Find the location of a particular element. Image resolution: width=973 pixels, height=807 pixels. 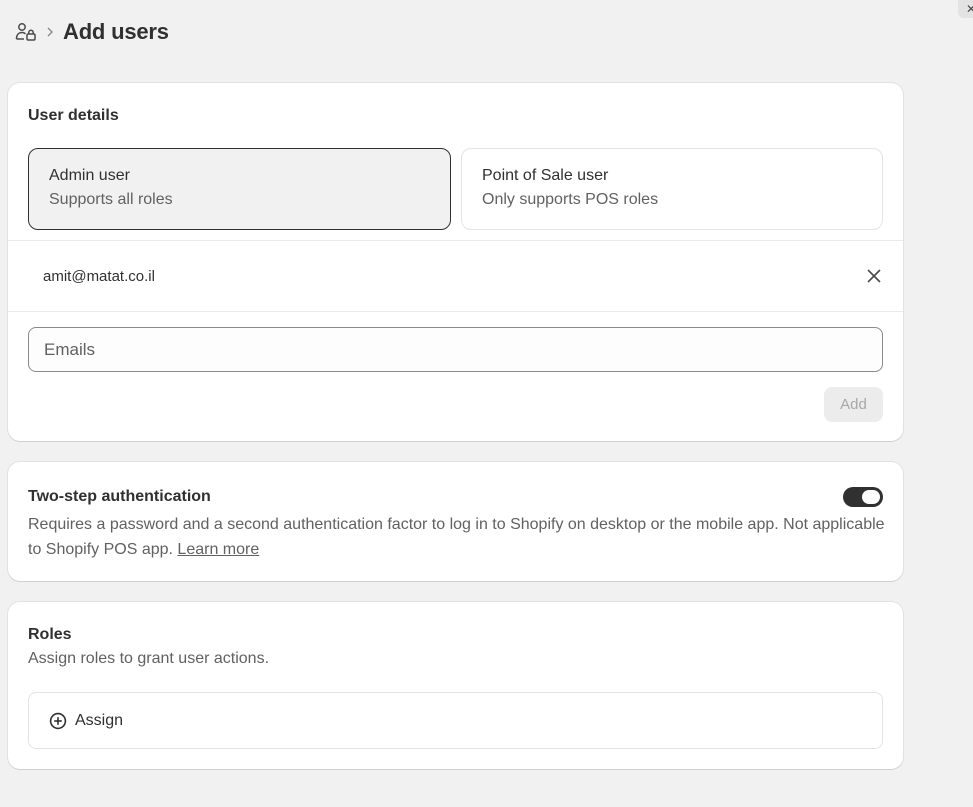

add-button: Add is located at coordinates (853, 404).